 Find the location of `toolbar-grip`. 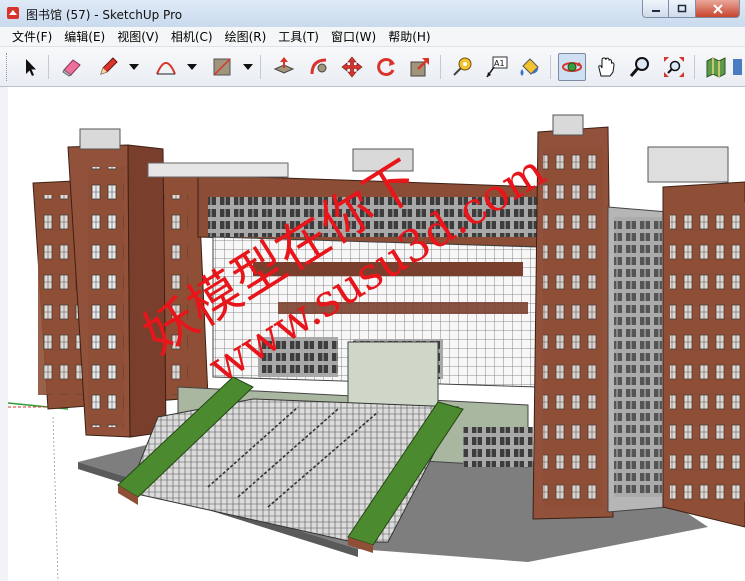

toolbar-grip is located at coordinates (8, 67).